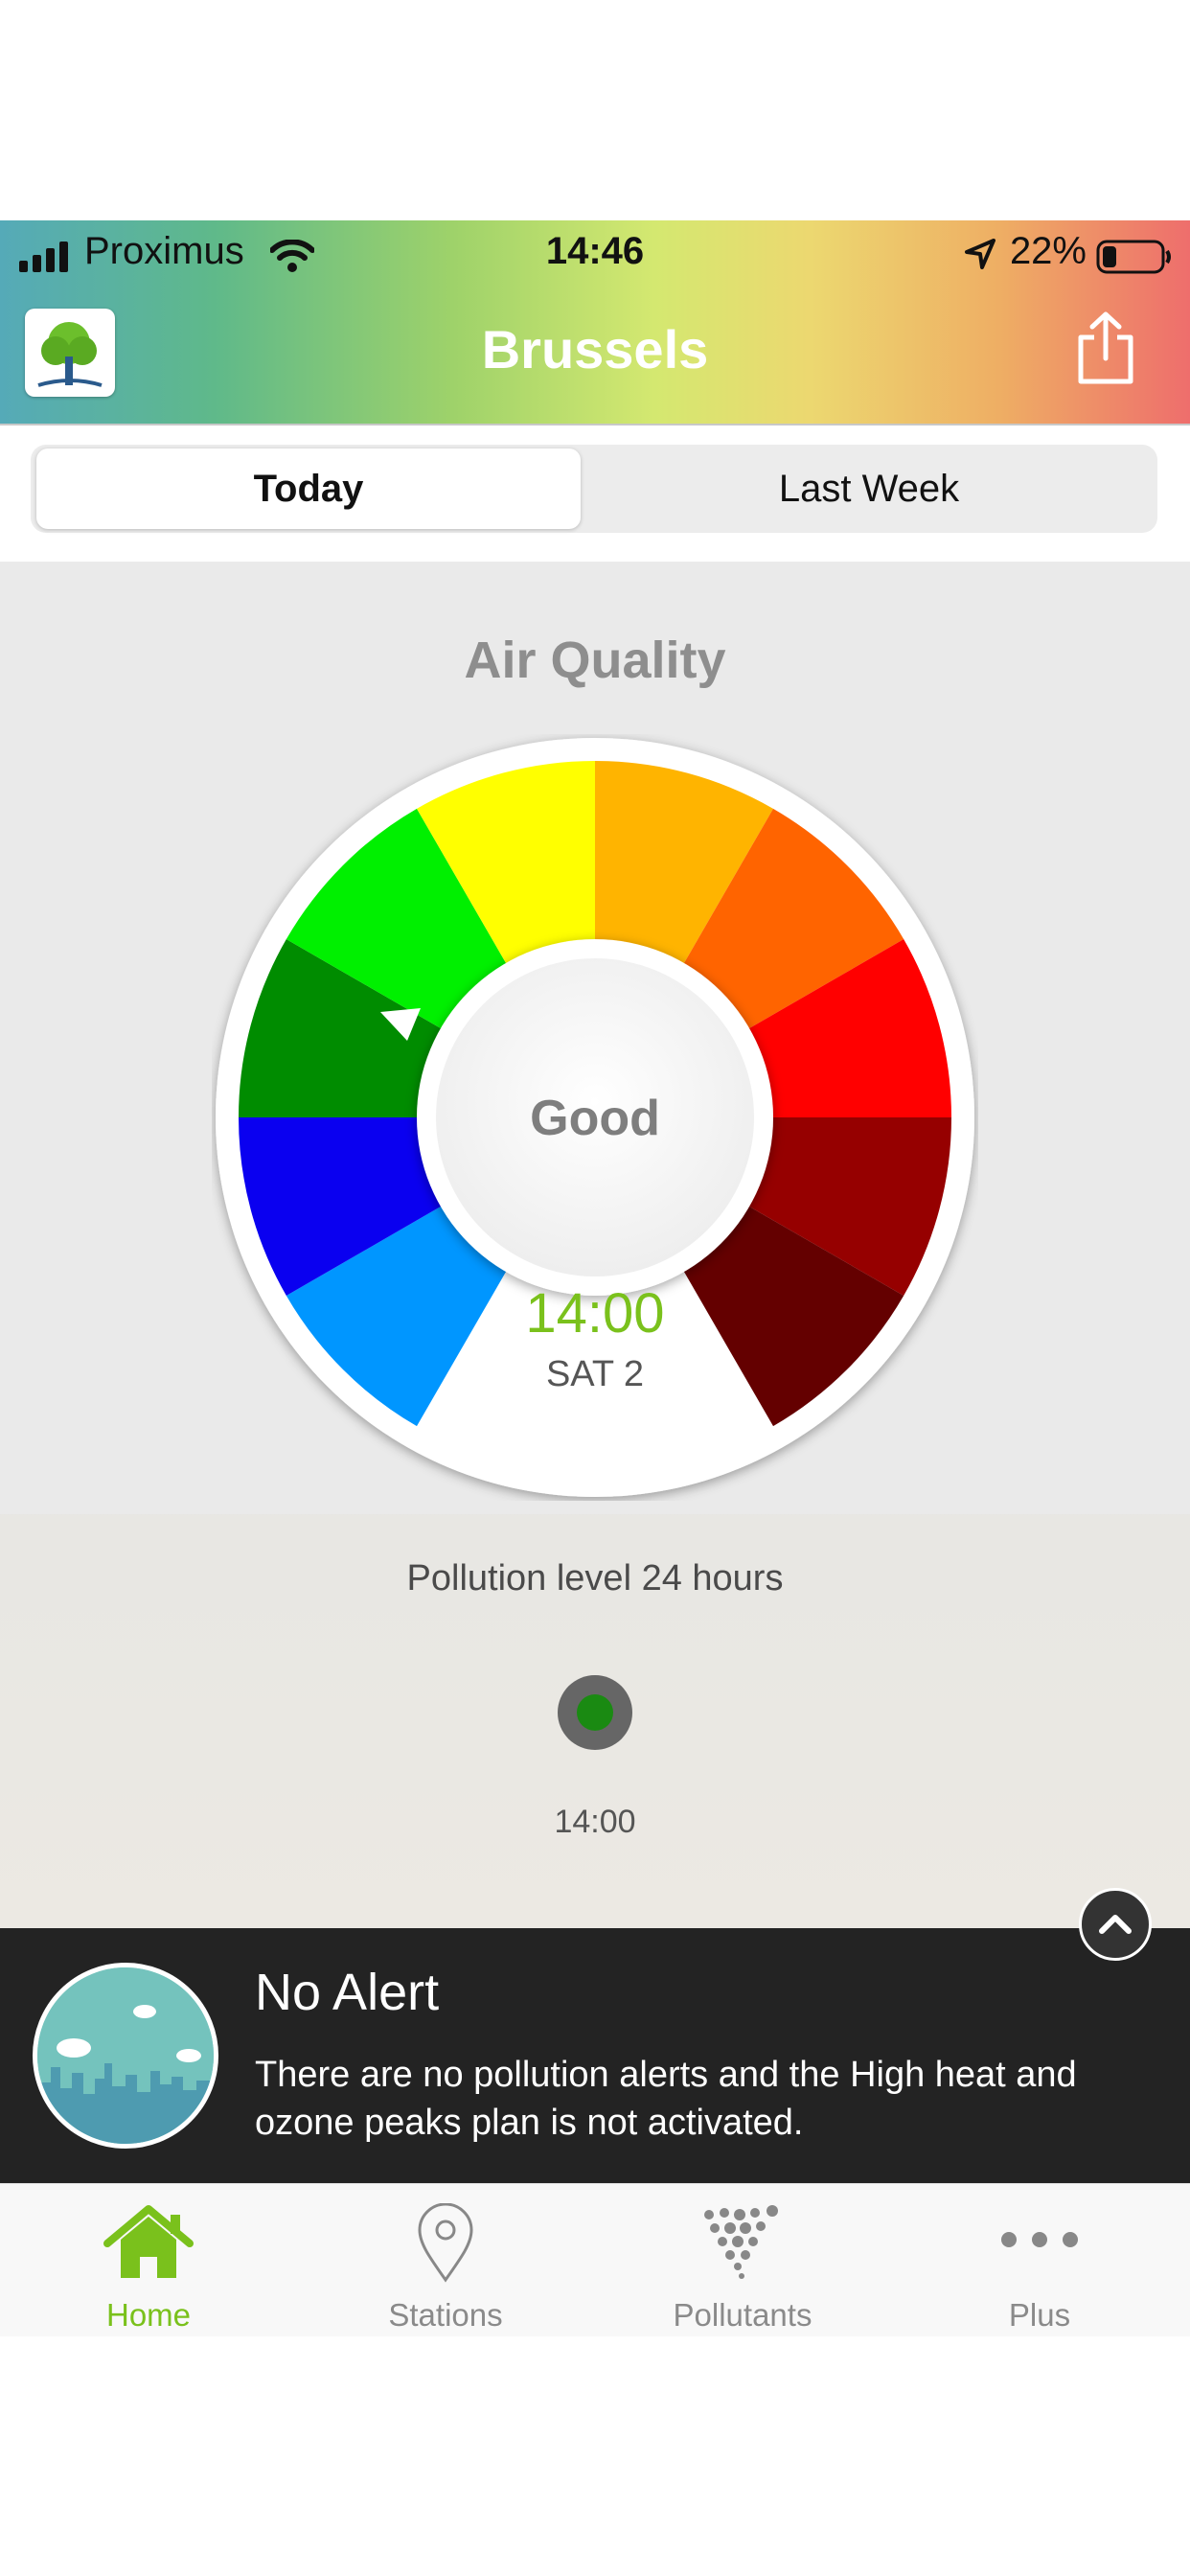 The image size is (1190, 2576). I want to click on tab-today: Today, so click(309, 488).